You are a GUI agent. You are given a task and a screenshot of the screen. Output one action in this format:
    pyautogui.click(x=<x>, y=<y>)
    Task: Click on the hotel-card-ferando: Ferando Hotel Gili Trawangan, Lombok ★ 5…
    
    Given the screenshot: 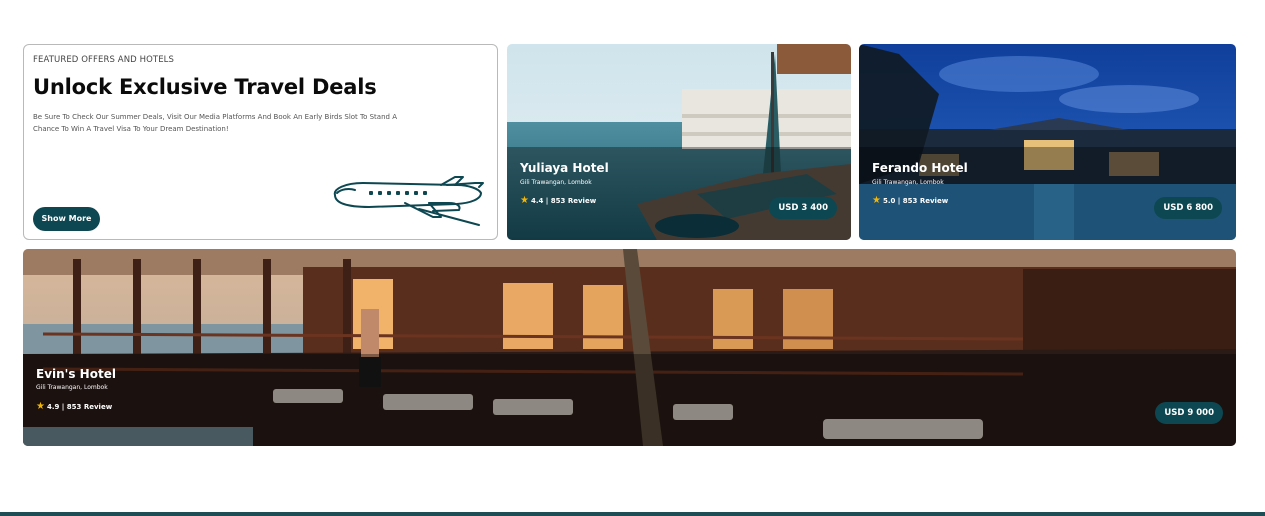 What is the action you would take?
    pyautogui.click(x=1047, y=142)
    